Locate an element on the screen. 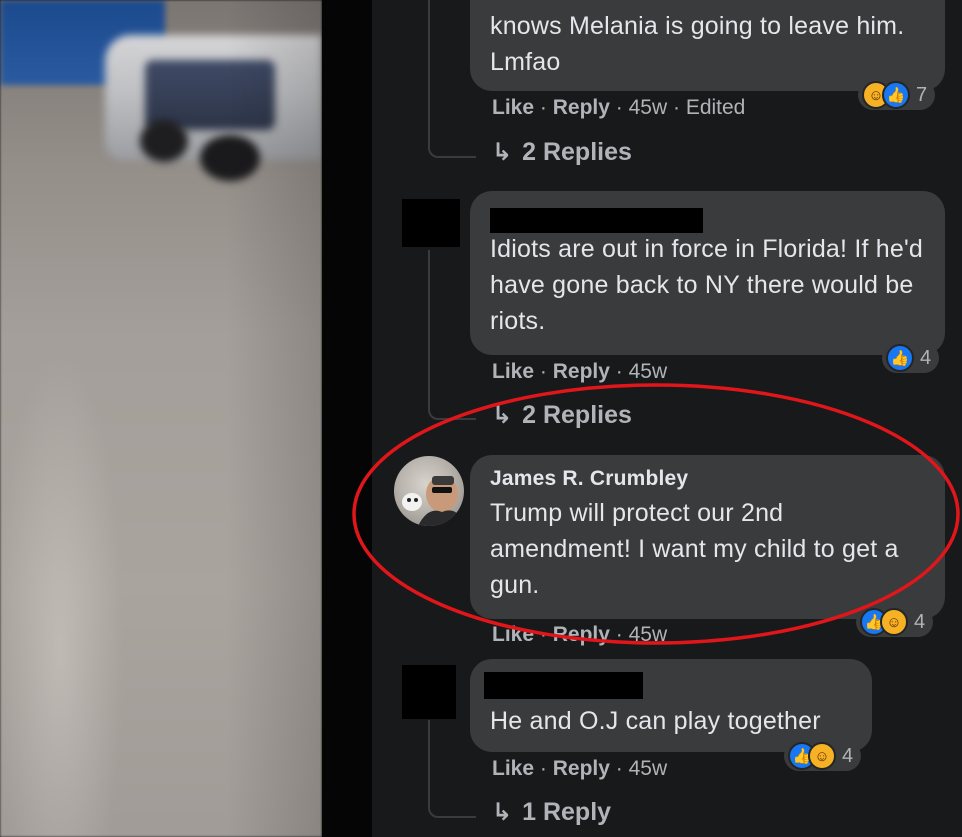 Image resolution: width=962 pixels, height=837 pixels. edited-label: Edited is located at coordinates (715, 107).